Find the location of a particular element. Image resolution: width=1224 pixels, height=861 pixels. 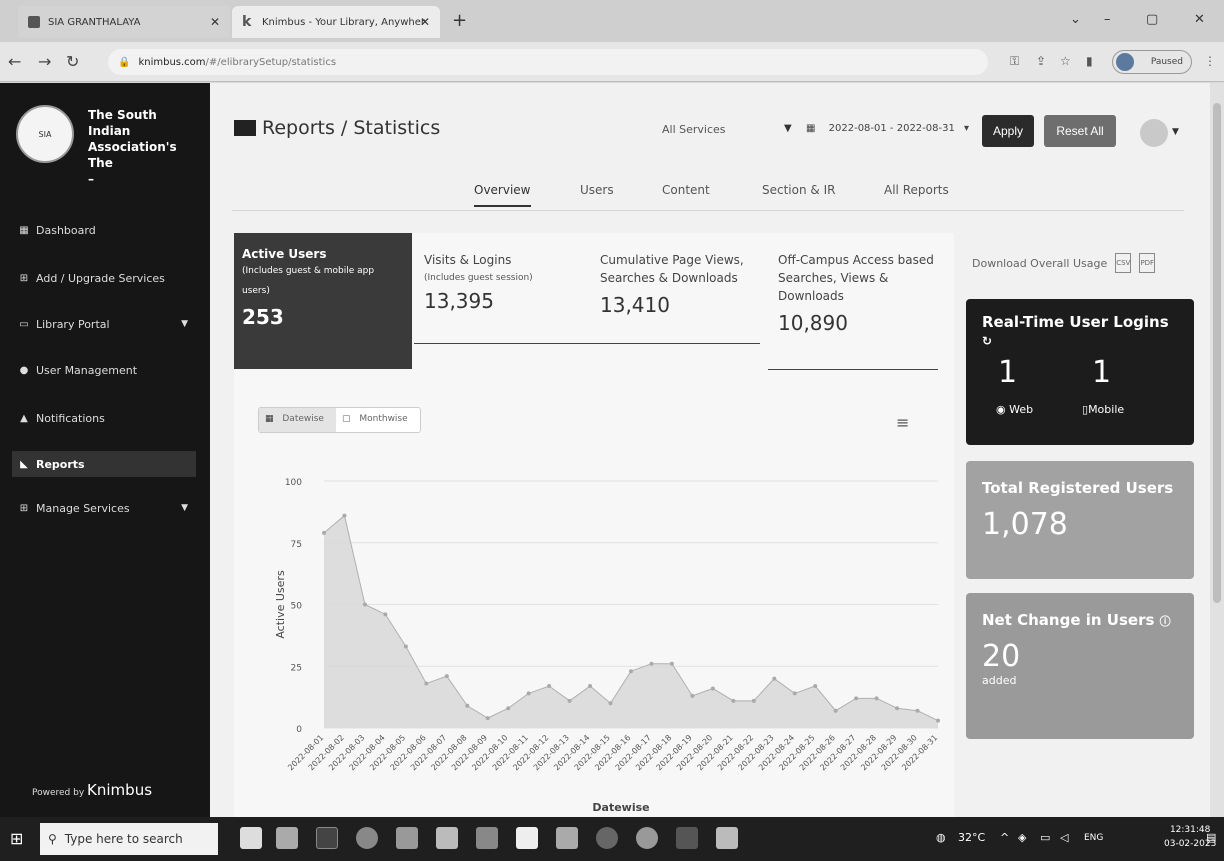

sidebar-item-label: Reports is located at coordinates (60, 464).